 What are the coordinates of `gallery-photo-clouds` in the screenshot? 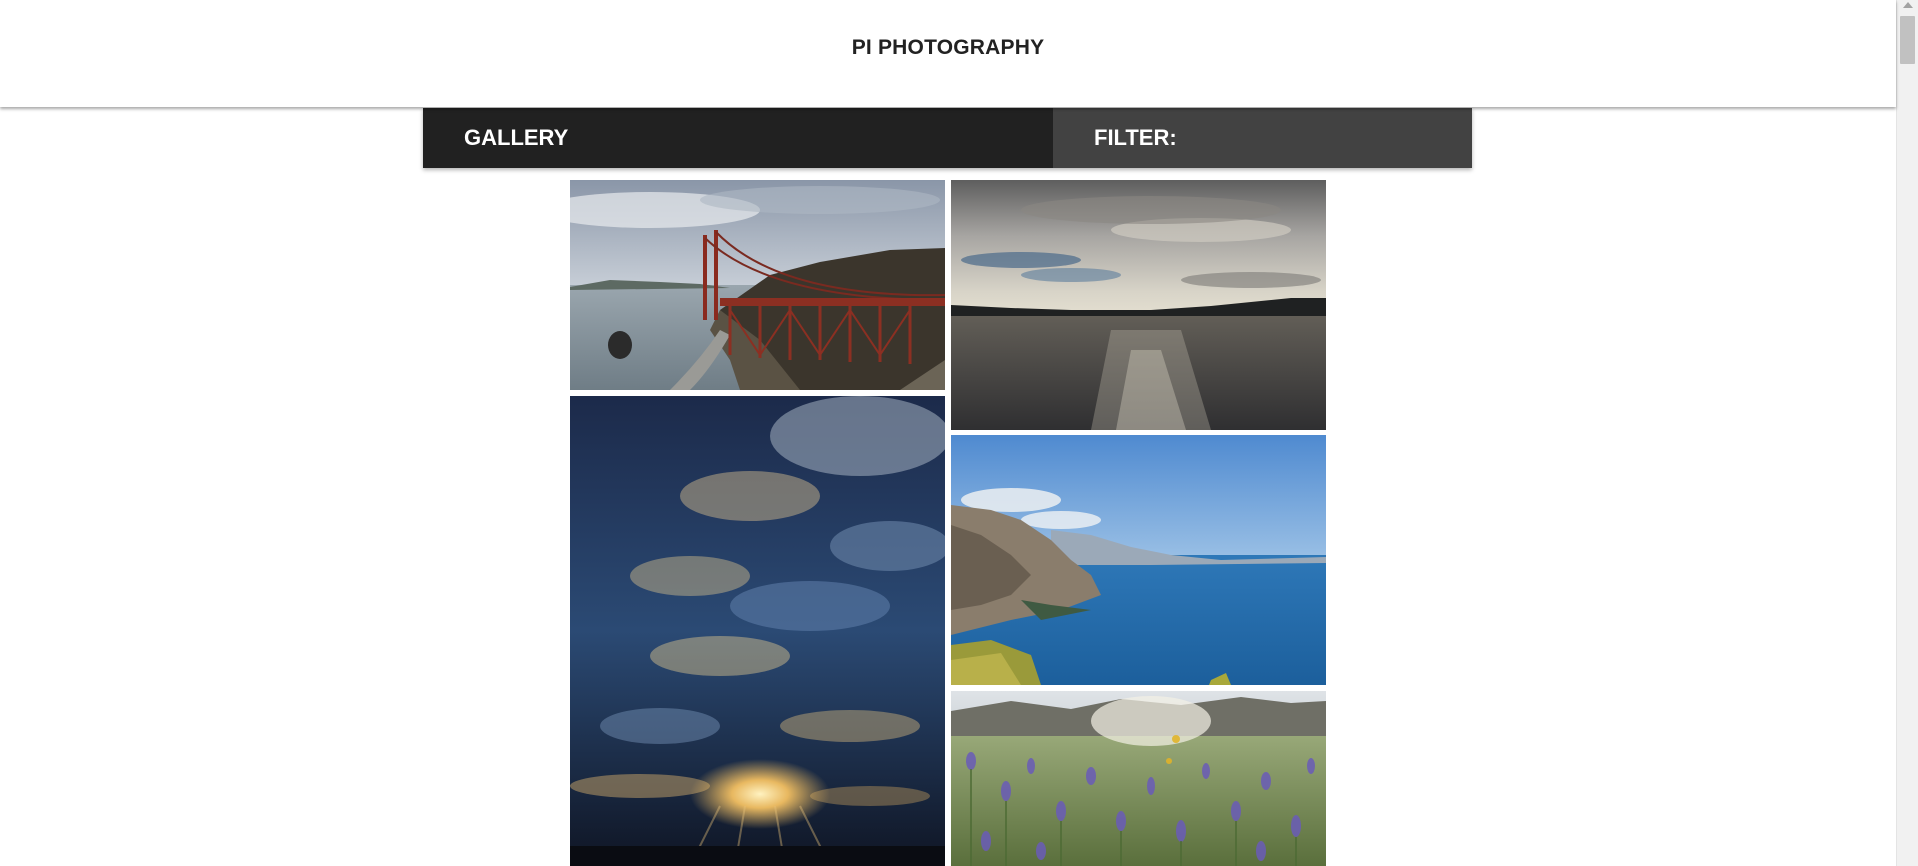 It's located at (757, 631).